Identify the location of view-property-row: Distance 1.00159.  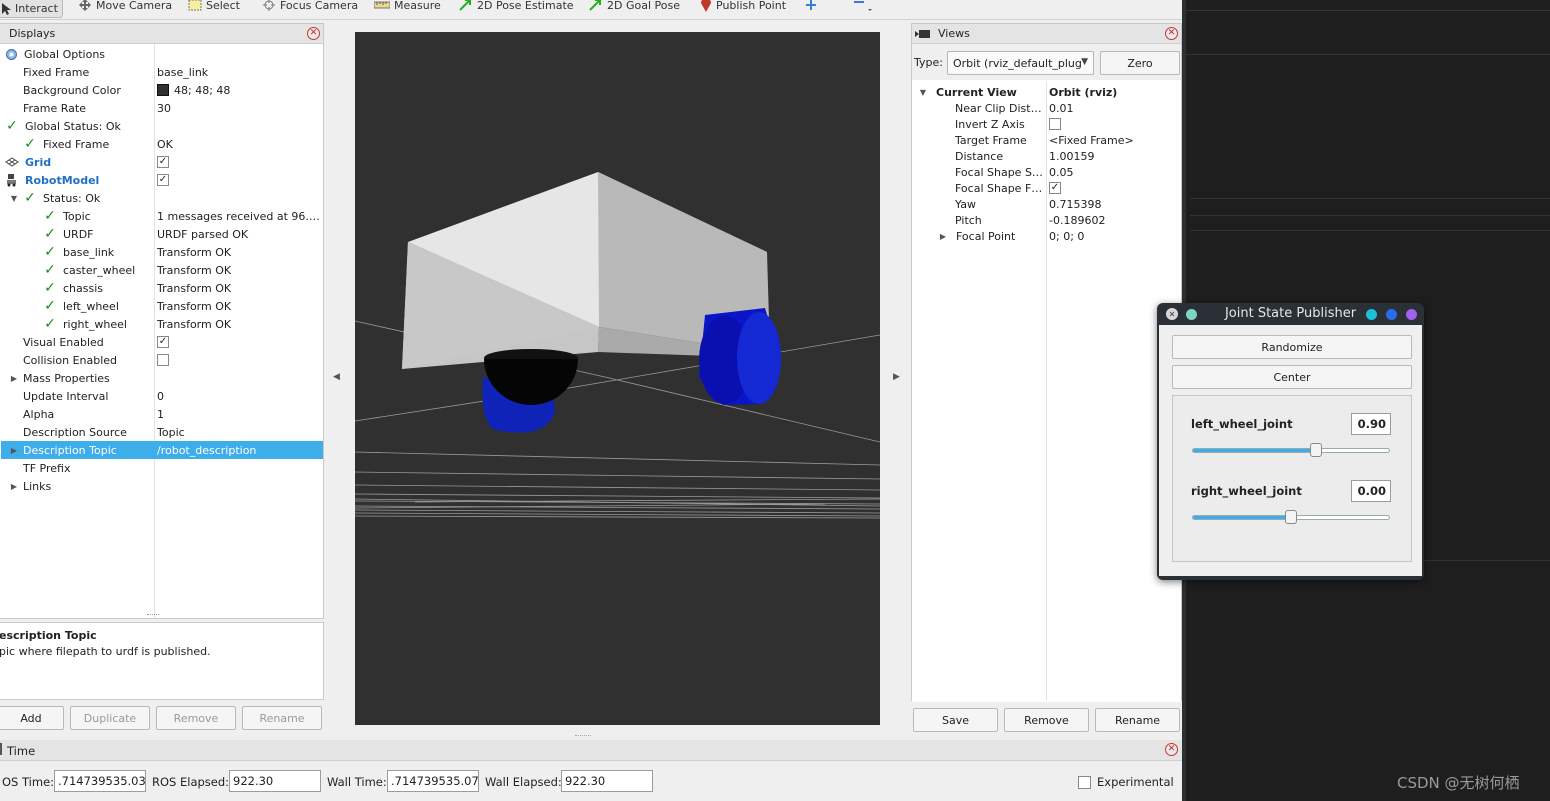
(1046, 156).